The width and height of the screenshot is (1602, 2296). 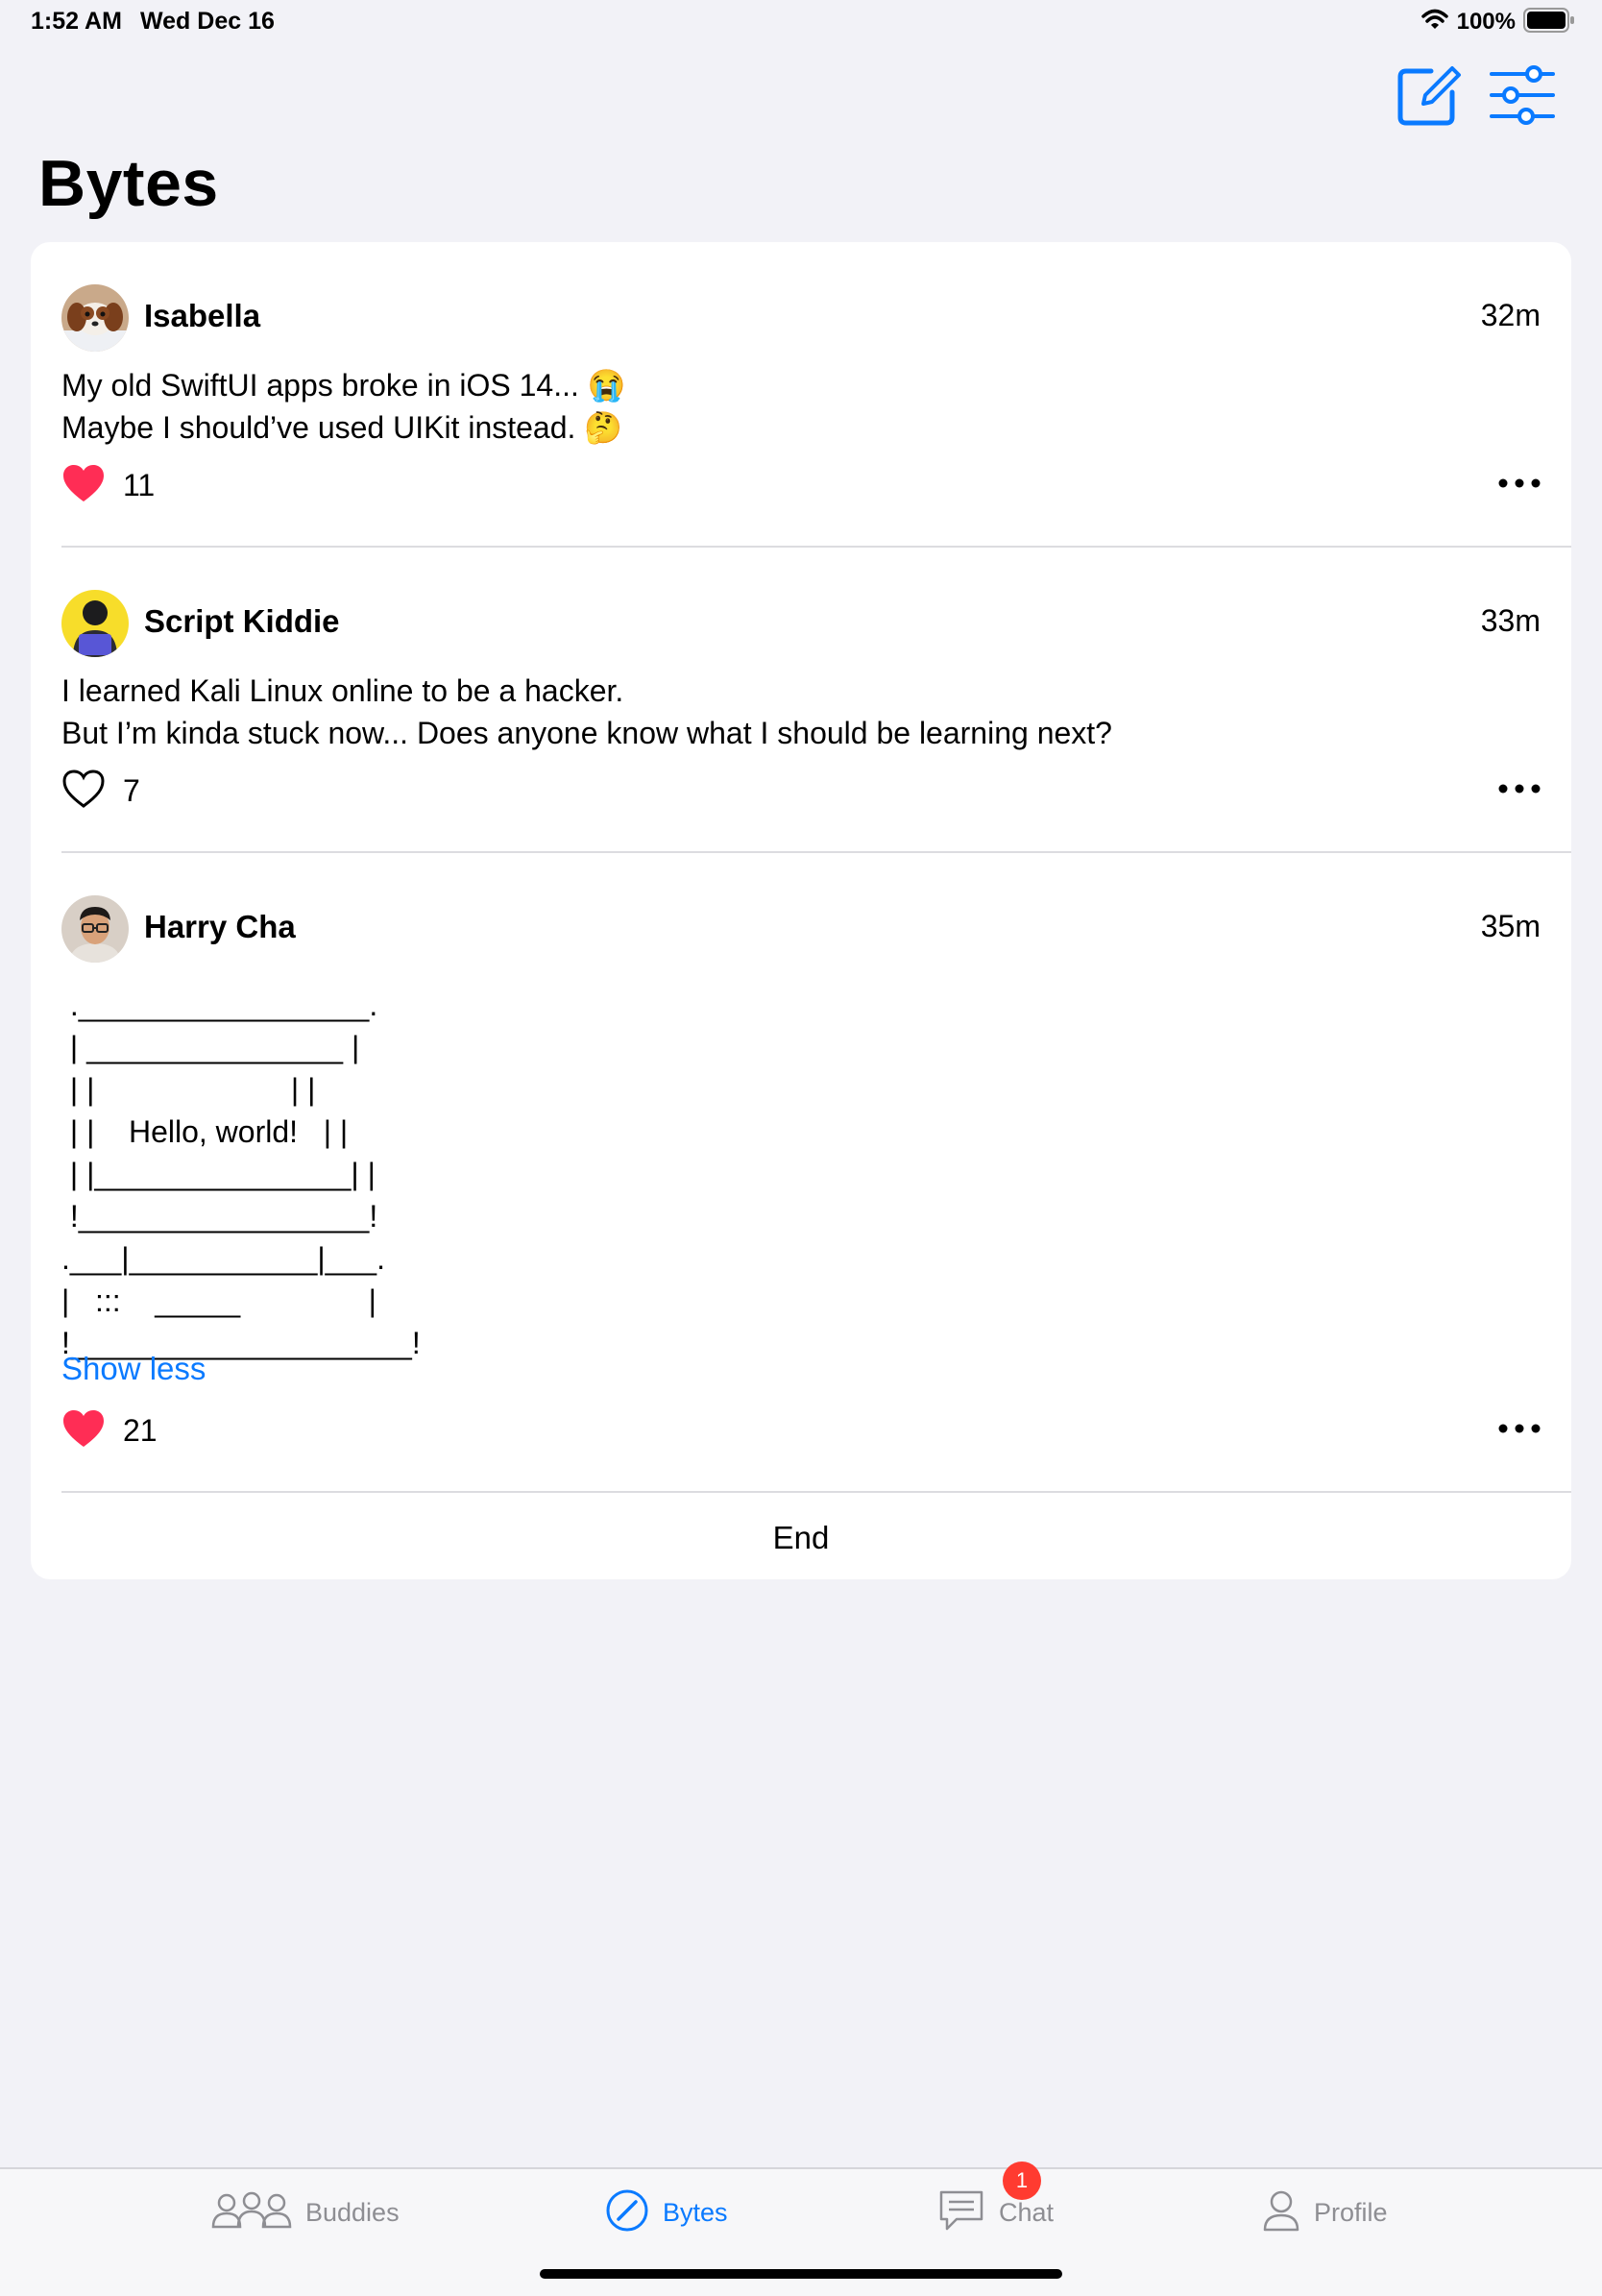 I want to click on battery-icon, so click(x=1549, y=22).